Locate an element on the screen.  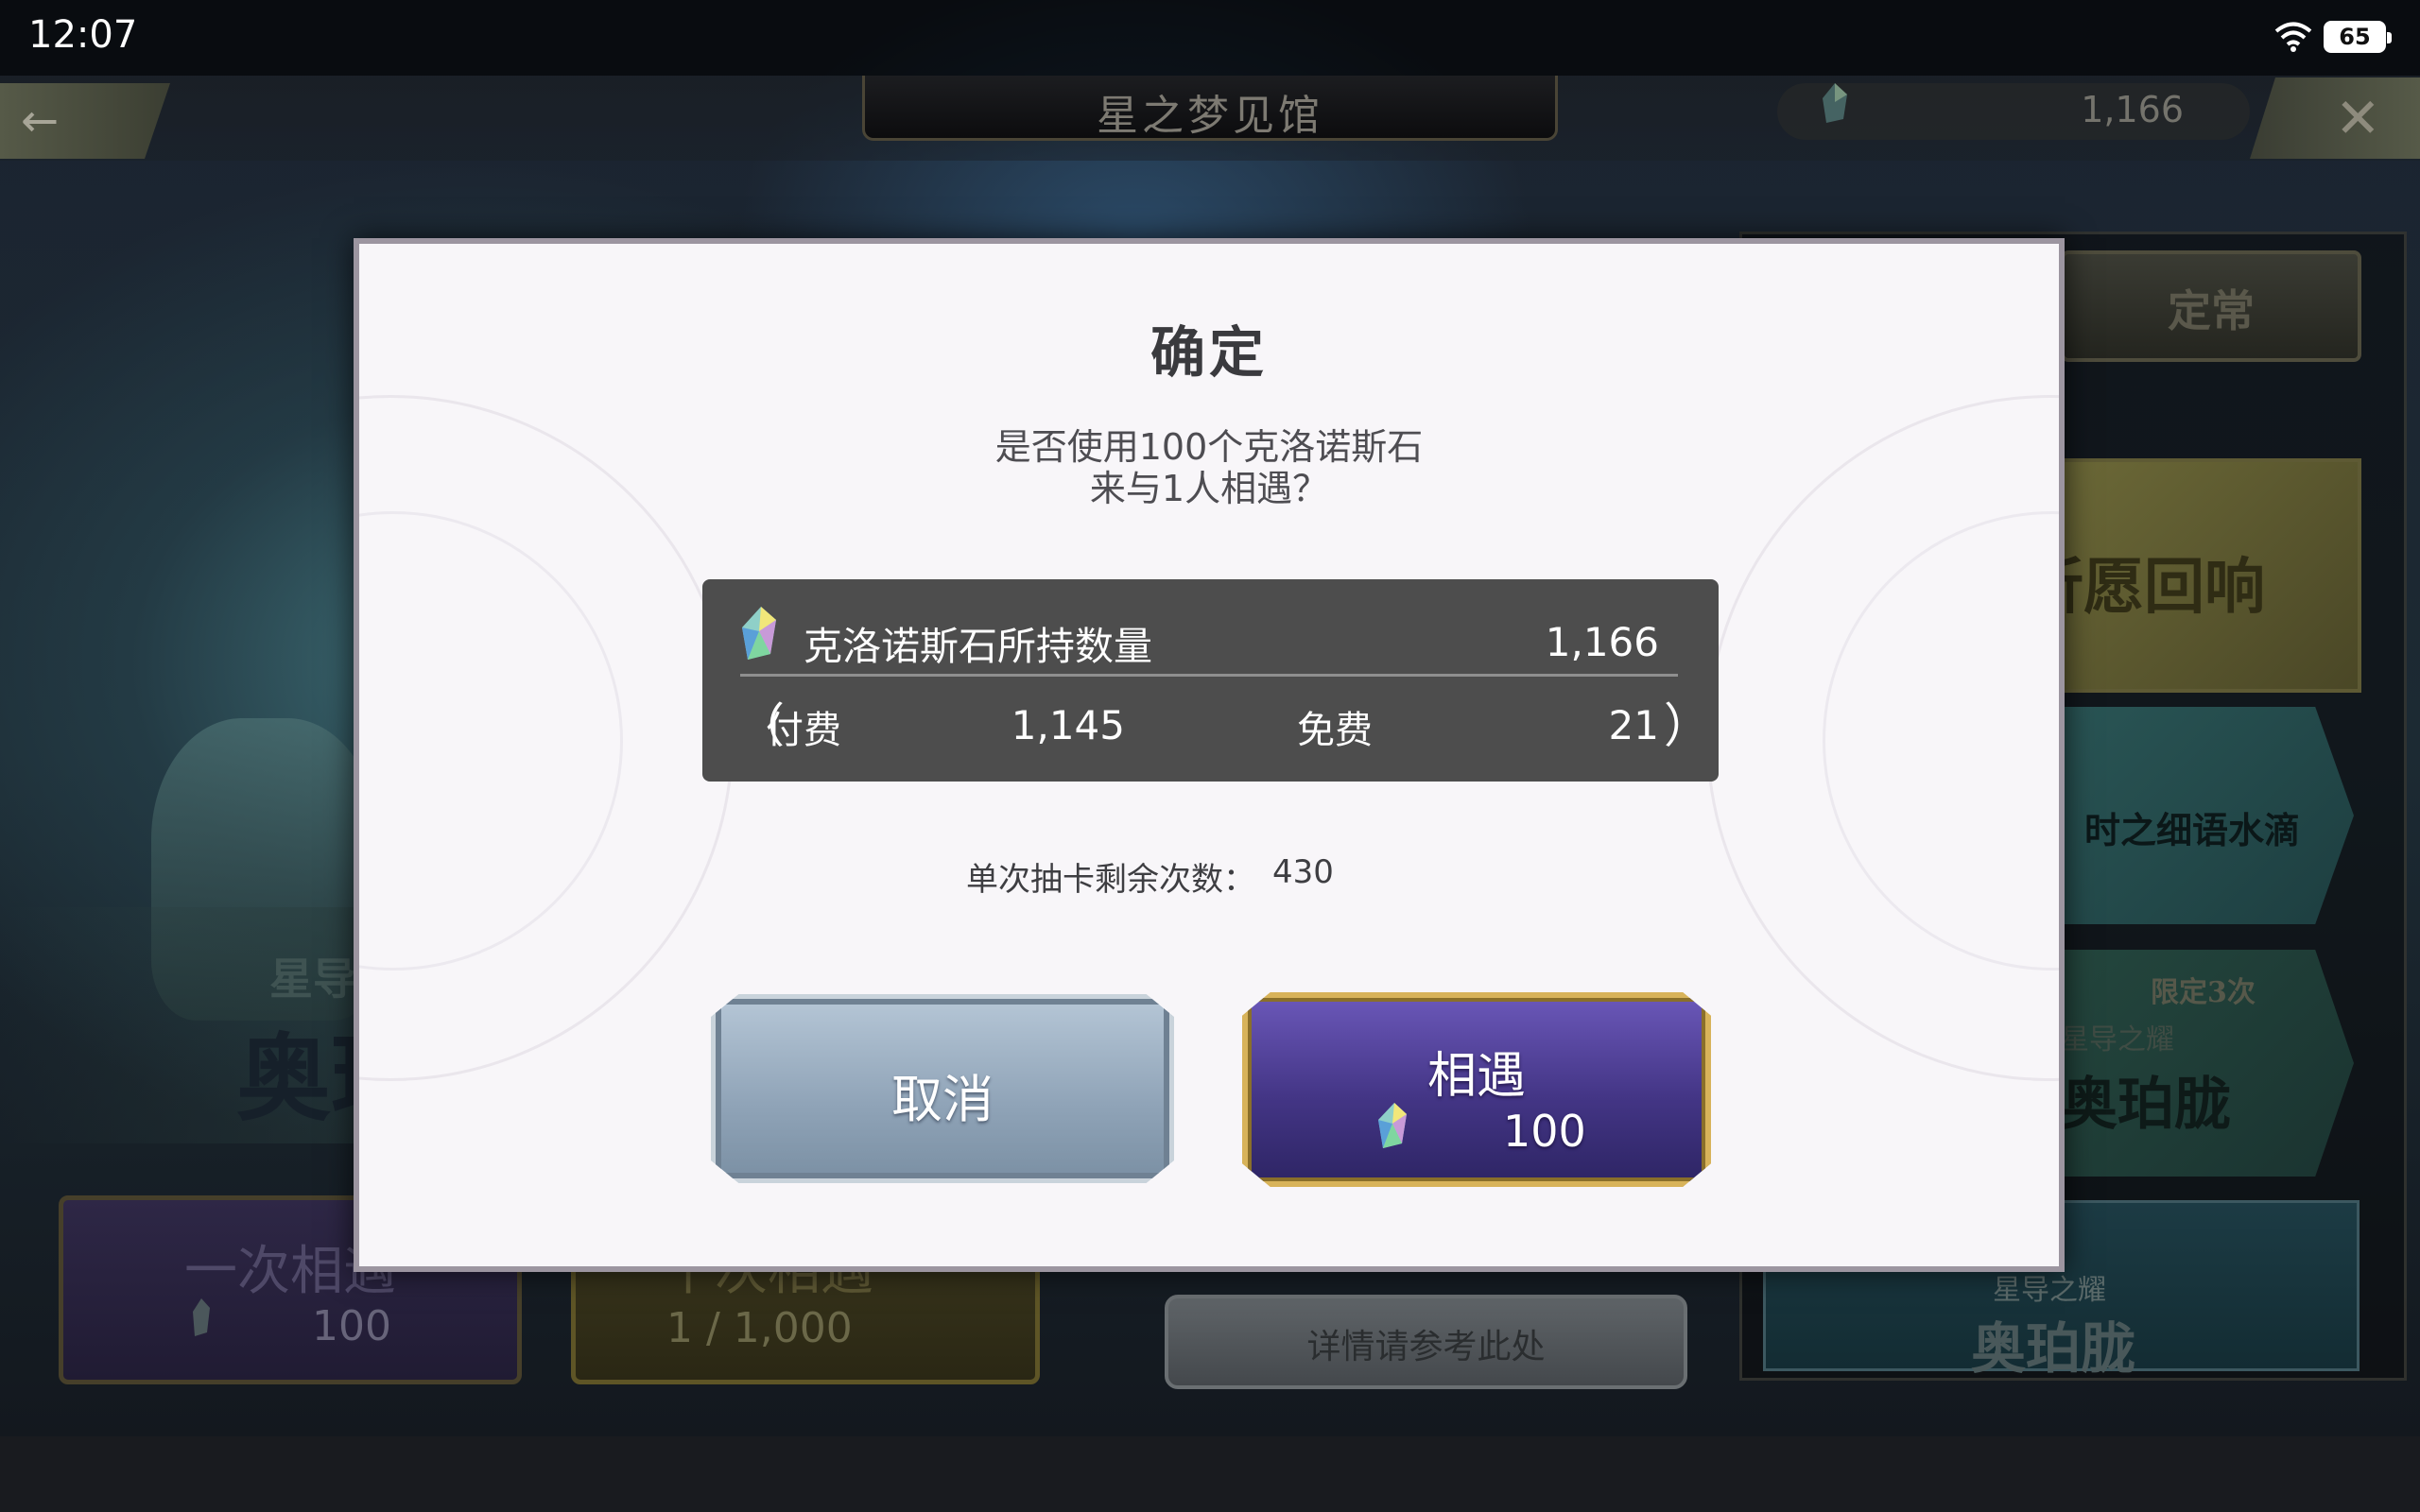
pull-ten-cost: 1 / 1,000 is located at coordinates (760, 1328).